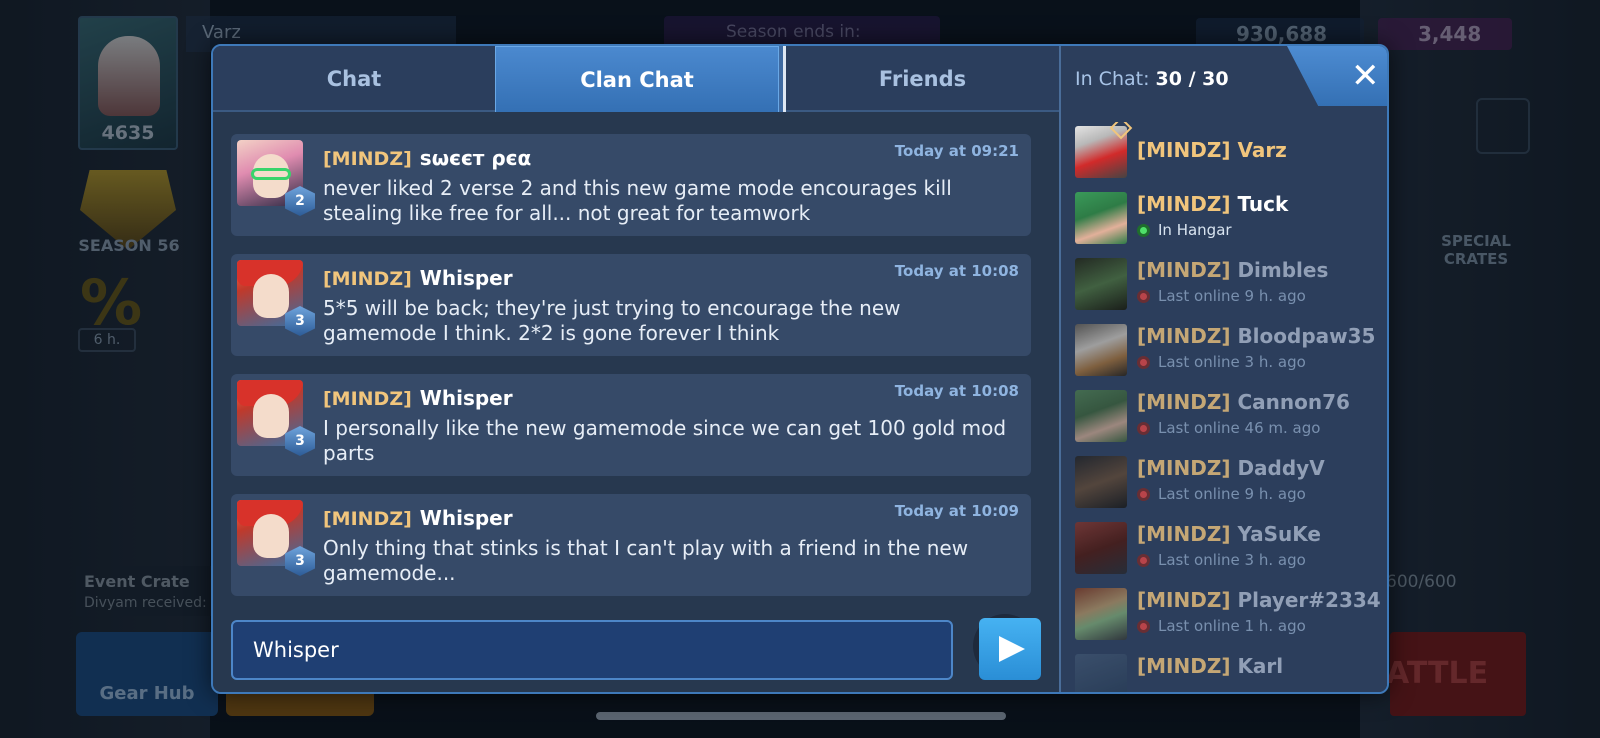  I want to click on chat-tabs: Chat Clan Chat Friends, so click(636, 79).